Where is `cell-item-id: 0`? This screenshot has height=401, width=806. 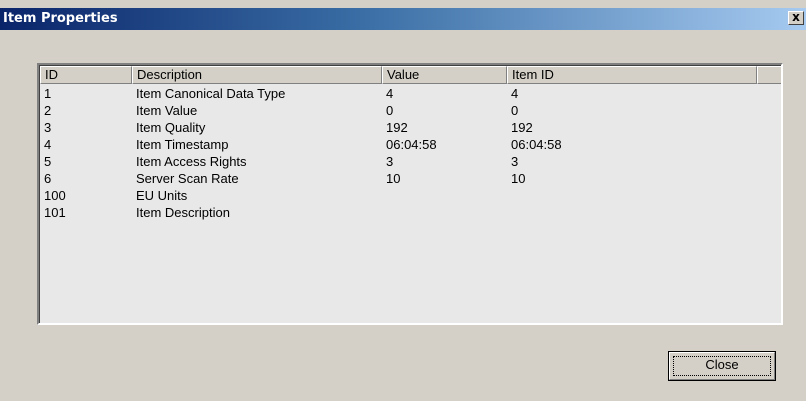 cell-item-id: 0 is located at coordinates (515, 110).